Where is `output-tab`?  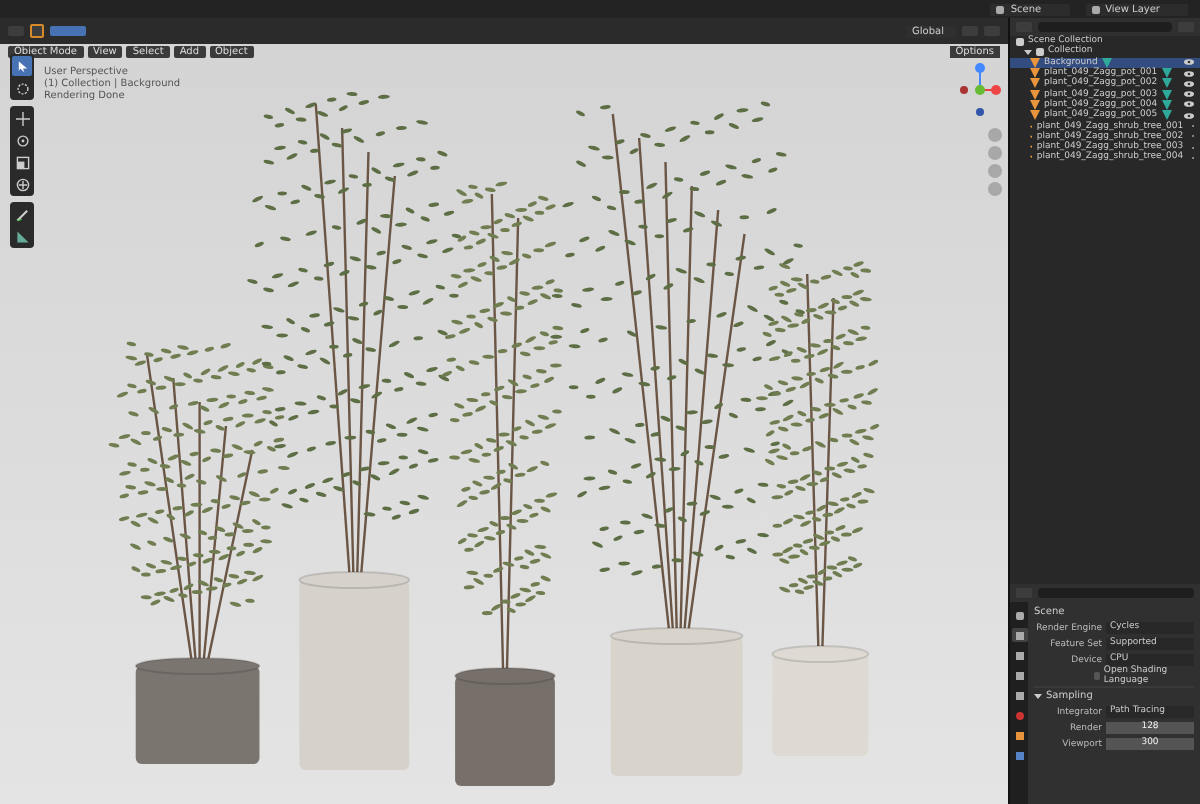 output-tab is located at coordinates (1019, 655).